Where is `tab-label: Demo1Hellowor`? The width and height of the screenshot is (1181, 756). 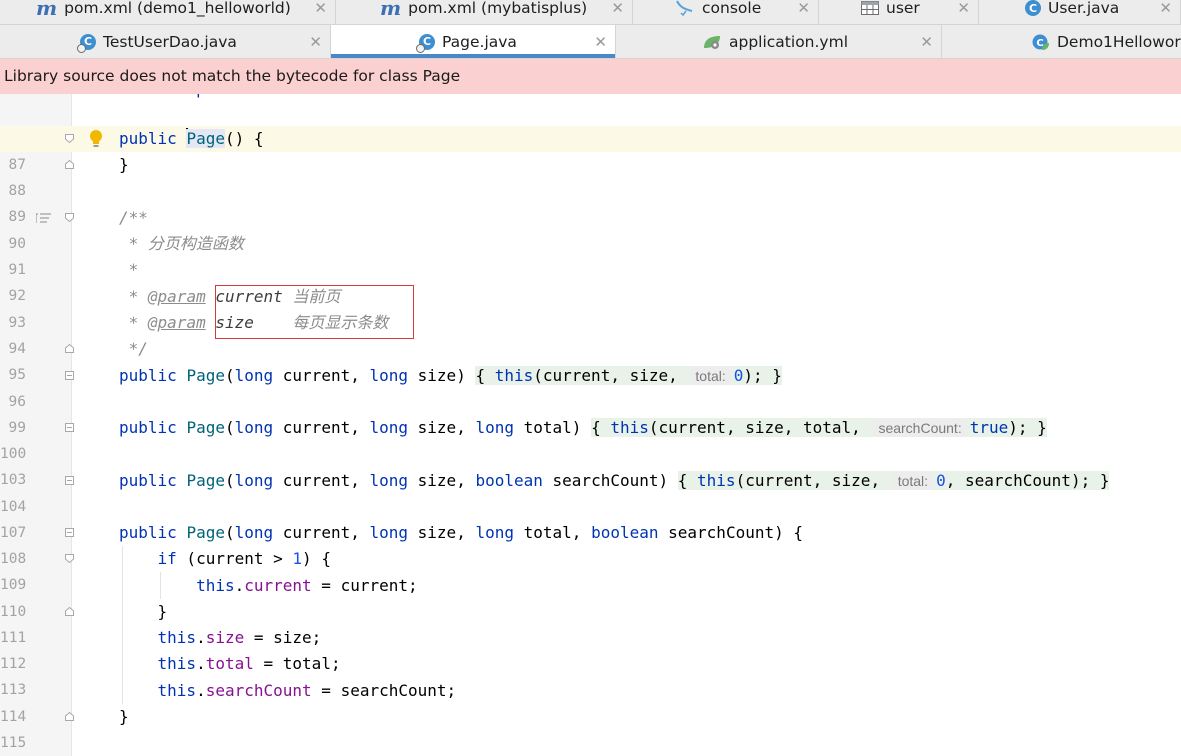 tab-label: Demo1Hellowor is located at coordinates (1119, 41).